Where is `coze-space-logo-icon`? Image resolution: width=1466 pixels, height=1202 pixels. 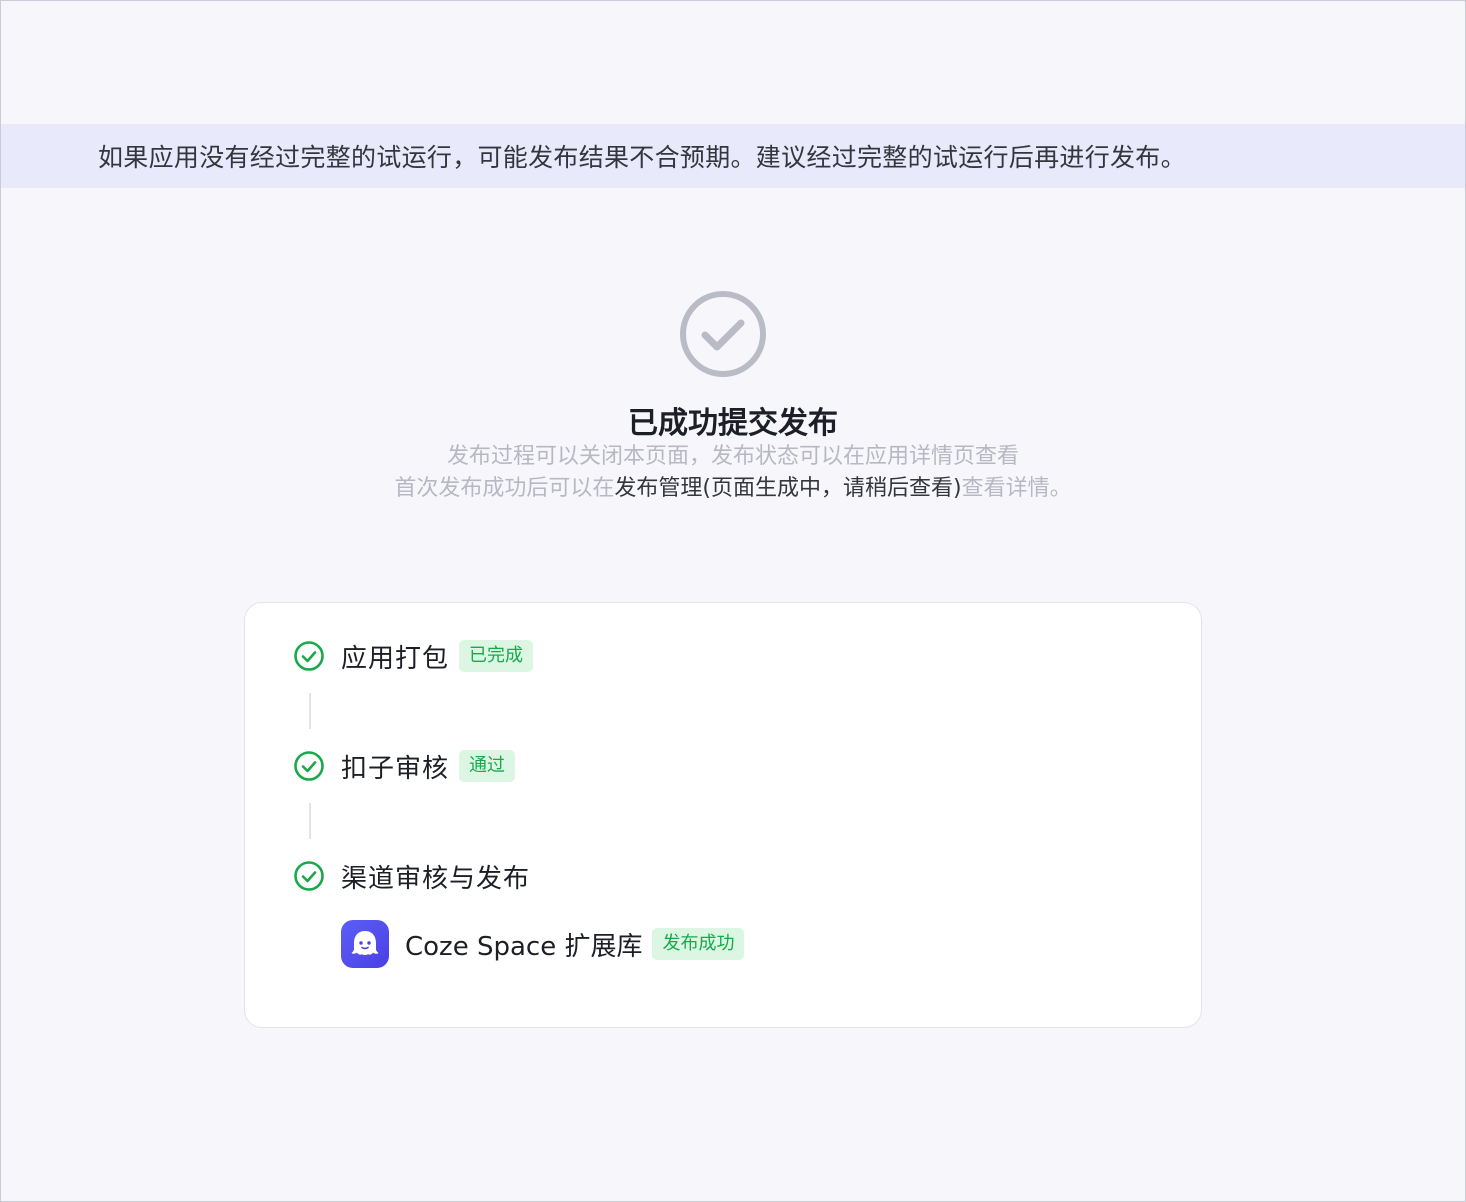 coze-space-logo-icon is located at coordinates (365, 944).